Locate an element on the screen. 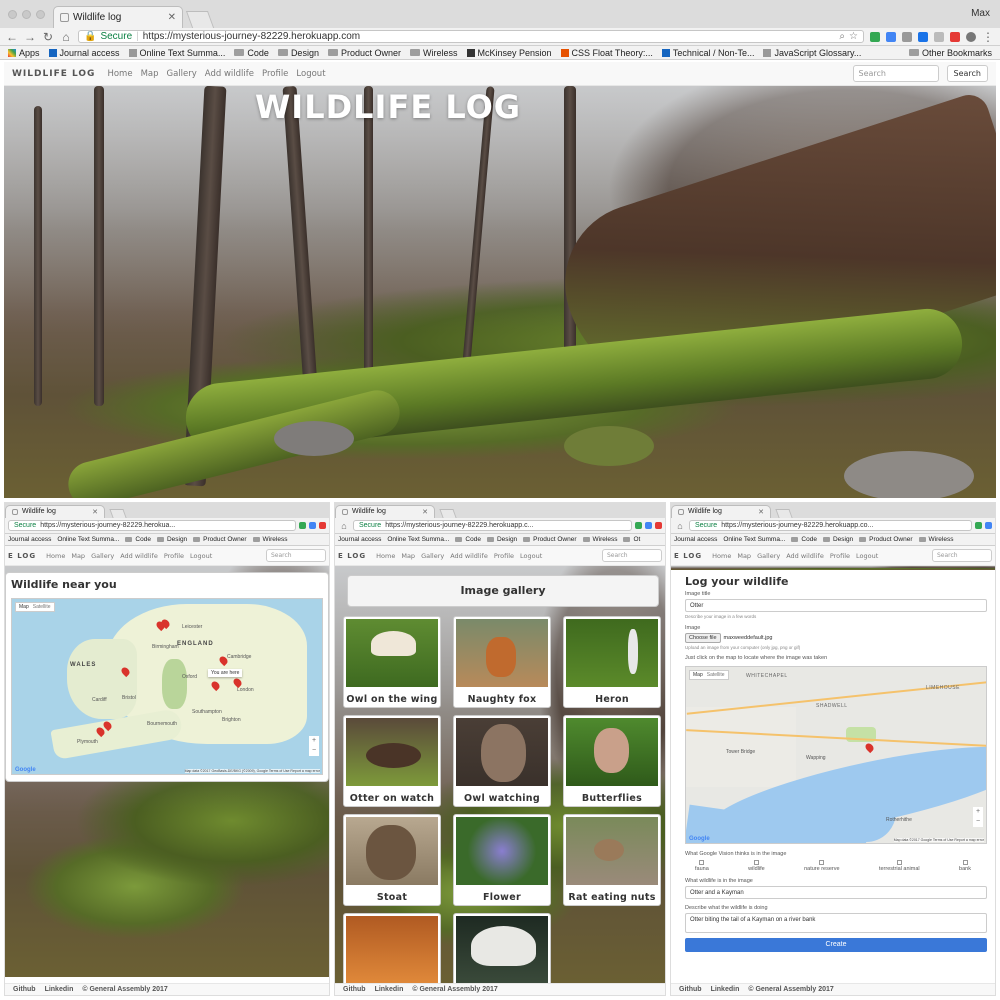  gallery-card: Rat eating nuts is located at coordinates (612, 860).